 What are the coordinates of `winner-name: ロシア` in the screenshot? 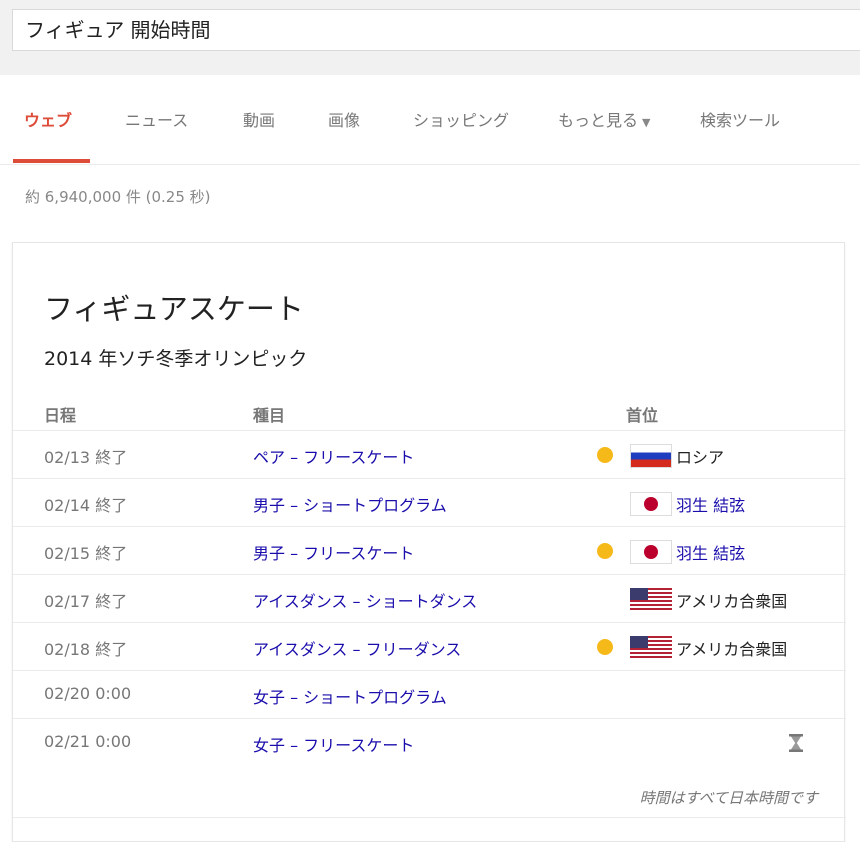 It's located at (700, 457).